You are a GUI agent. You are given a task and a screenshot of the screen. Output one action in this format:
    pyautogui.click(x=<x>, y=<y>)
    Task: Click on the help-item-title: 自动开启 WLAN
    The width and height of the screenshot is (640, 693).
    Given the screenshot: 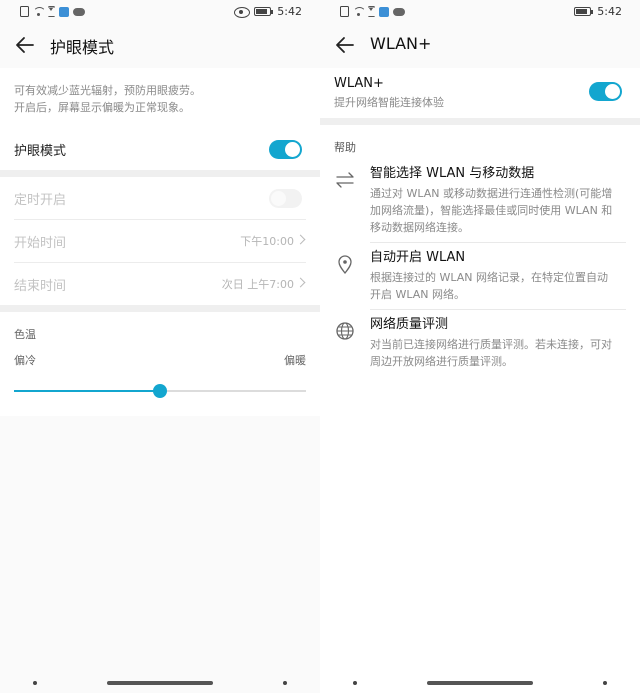 What is the action you would take?
    pyautogui.click(x=418, y=257)
    